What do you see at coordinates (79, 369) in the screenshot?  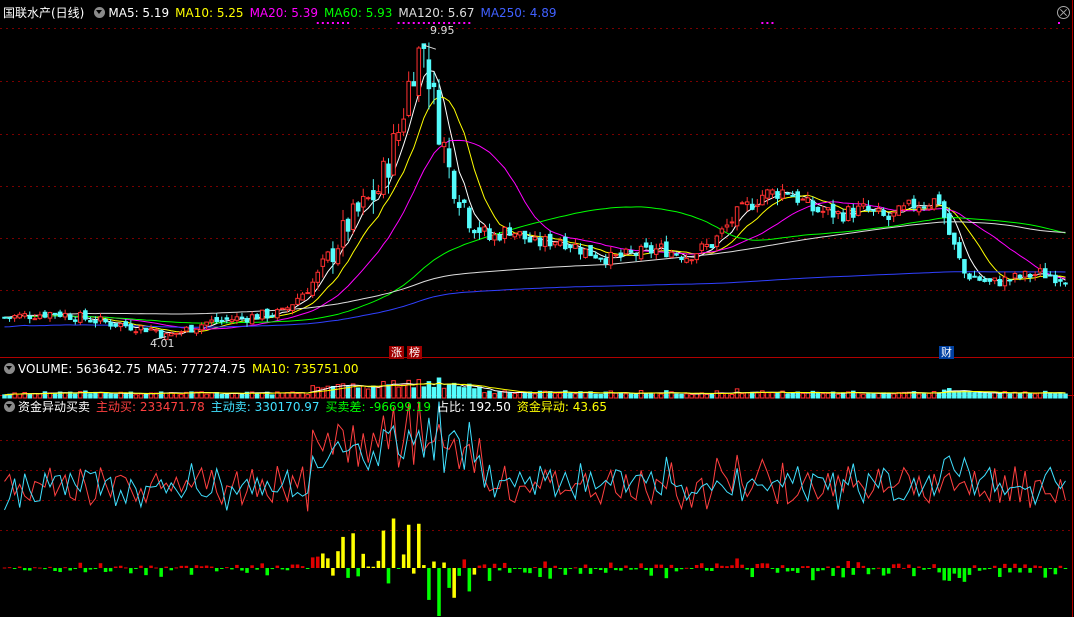 I see `volume-label-0: VOLUME: 563642.75` at bounding box center [79, 369].